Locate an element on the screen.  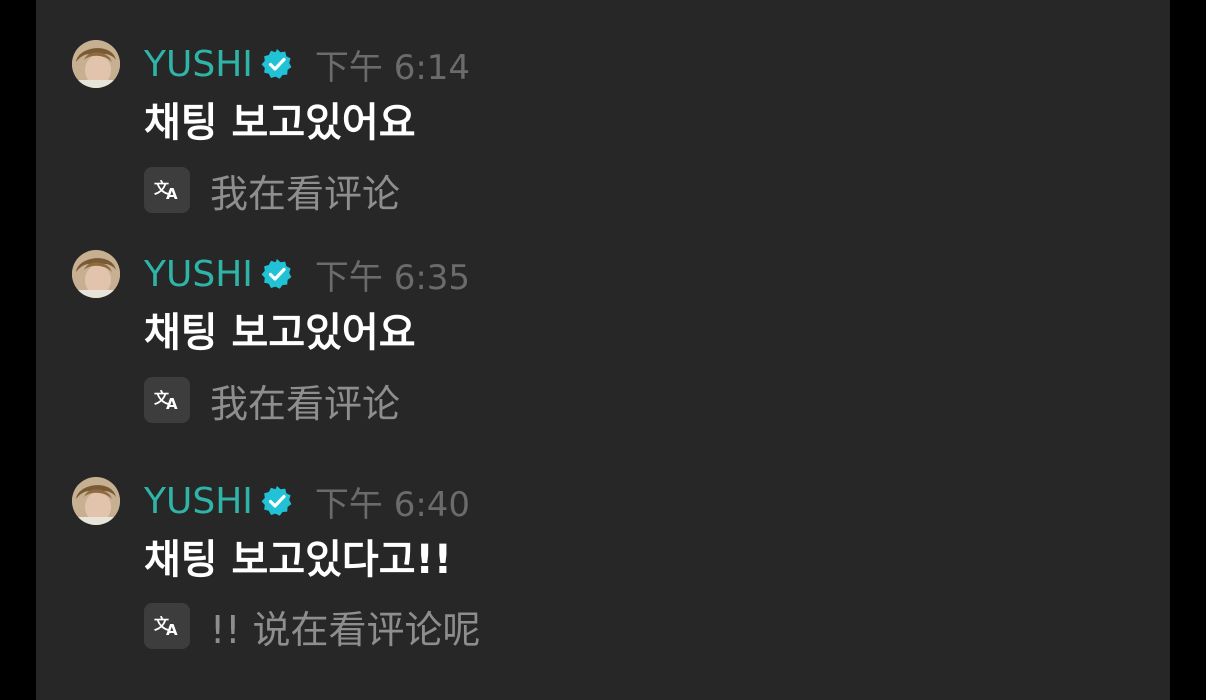
message-header: YUSHI 下午 6:14 is located at coordinates (307, 64).